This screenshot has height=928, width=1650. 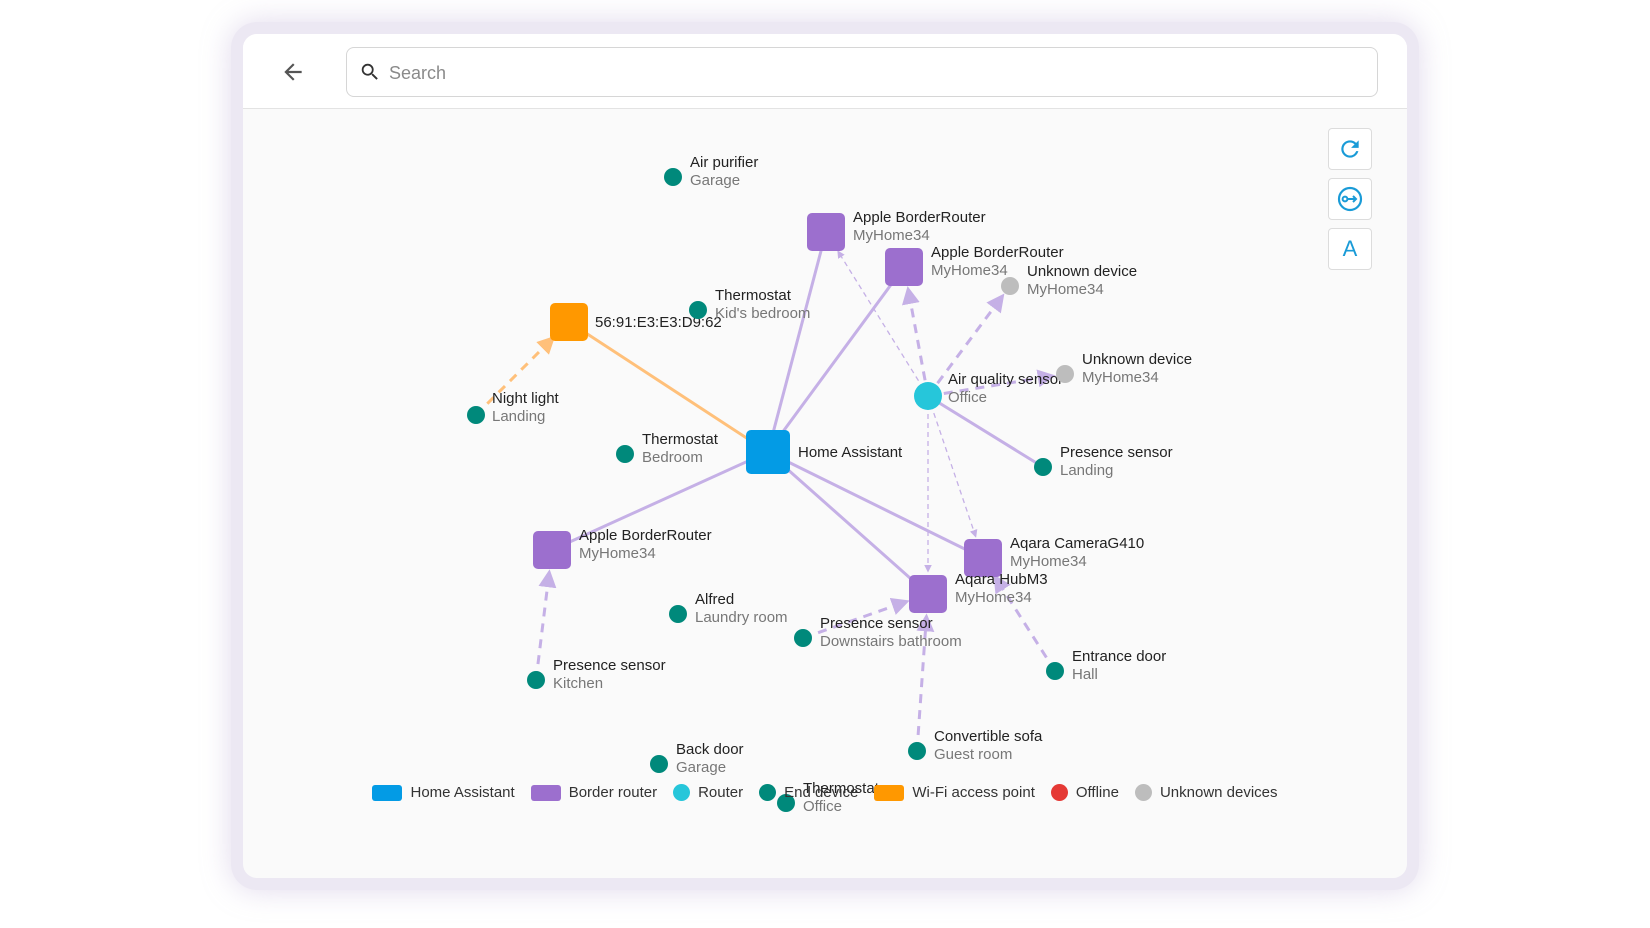 What do you see at coordinates (513, 407) in the screenshot?
I see `node-night: Night lightLanding` at bounding box center [513, 407].